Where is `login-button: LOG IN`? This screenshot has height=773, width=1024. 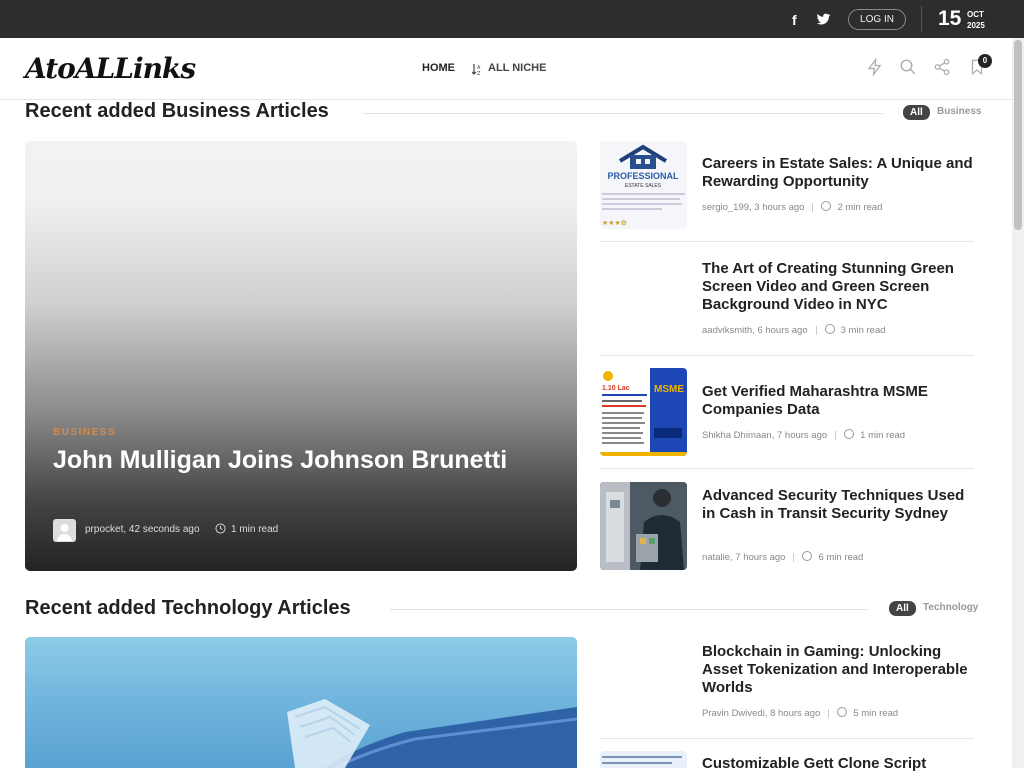 login-button: LOG IN is located at coordinates (877, 19).